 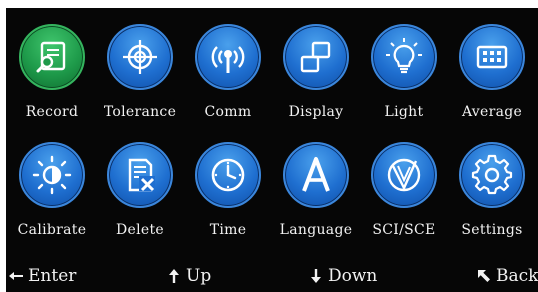 I want to click on letter-a-icon, so click(x=316, y=175).